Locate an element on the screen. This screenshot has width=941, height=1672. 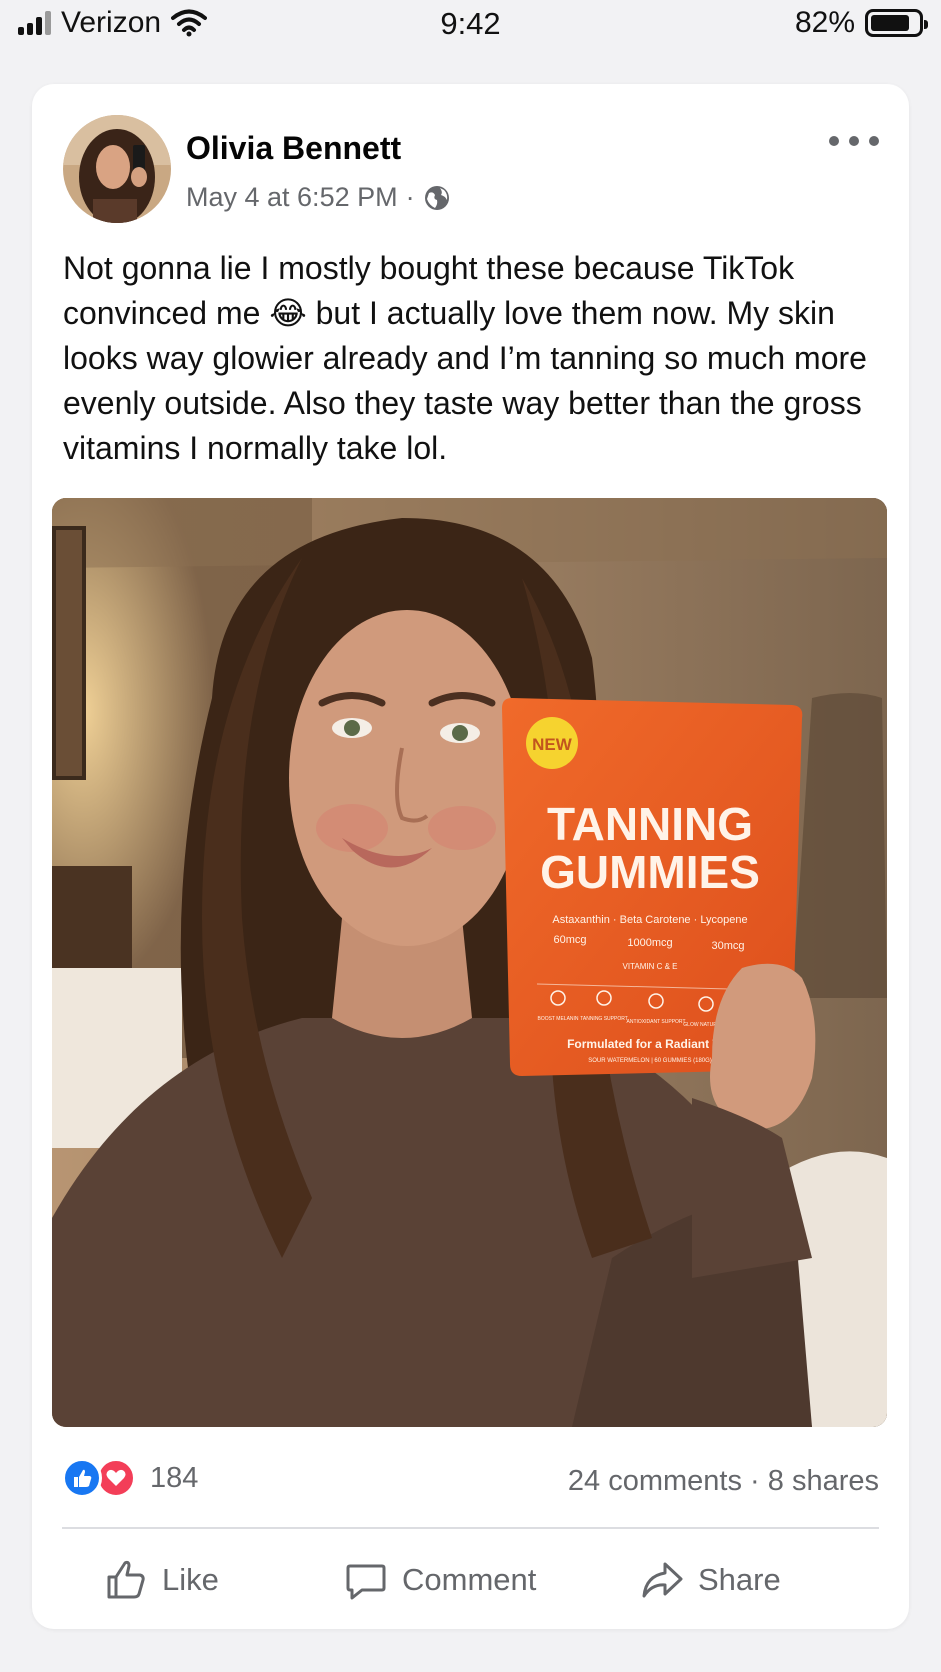
shares-count: 8 shares is located at coordinates (823, 1481).